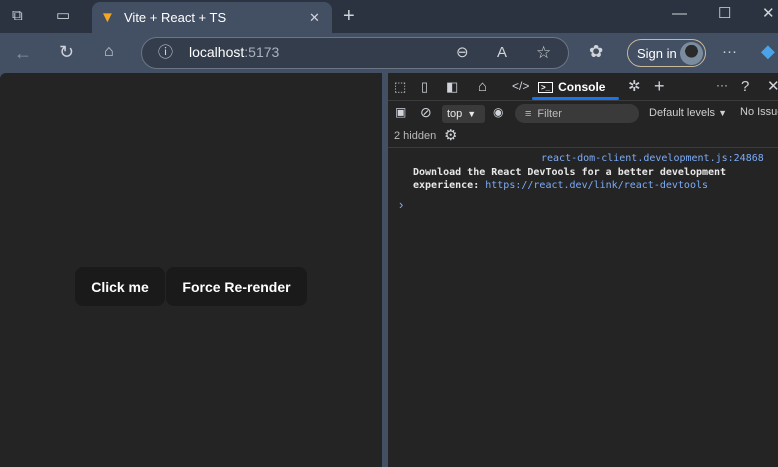 The width and height of the screenshot is (778, 467). What do you see at coordinates (455, 114) in the screenshot?
I see `context-label: top` at bounding box center [455, 114].